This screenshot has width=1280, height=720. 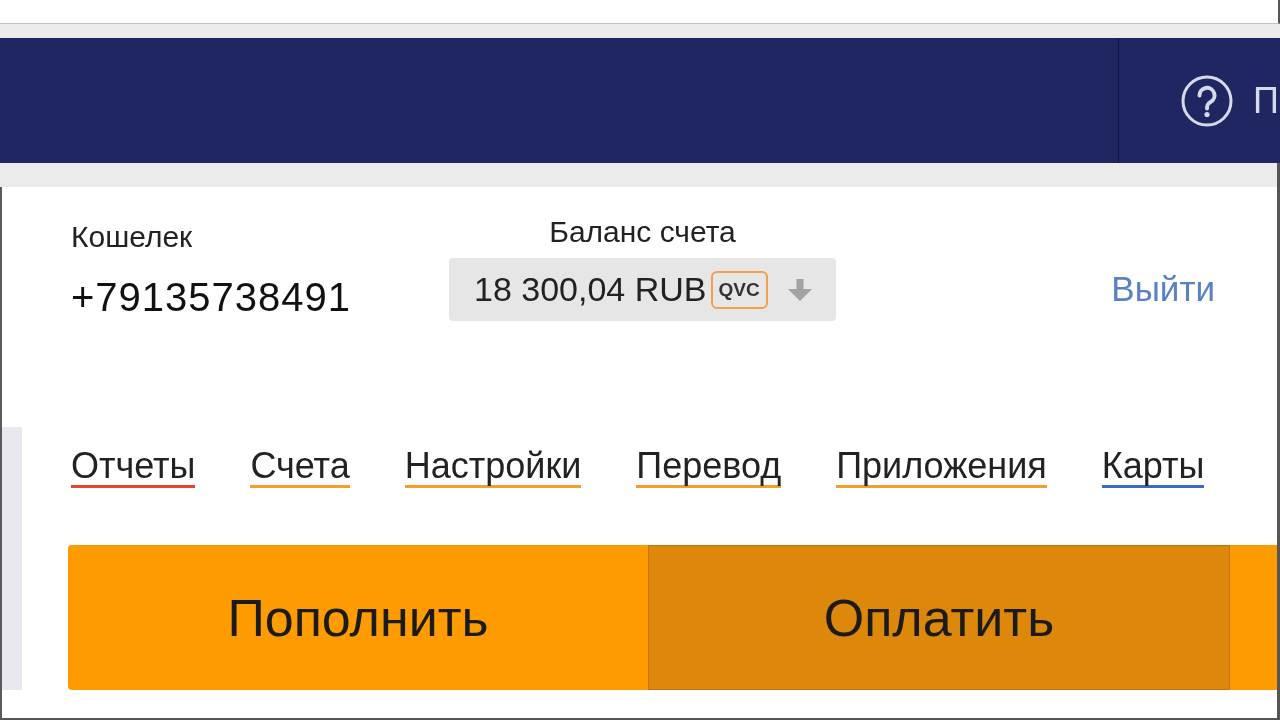 What do you see at coordinates (1207, 100) in the screenshot?
I see `help-icon` at bounding box center [1207, 100].